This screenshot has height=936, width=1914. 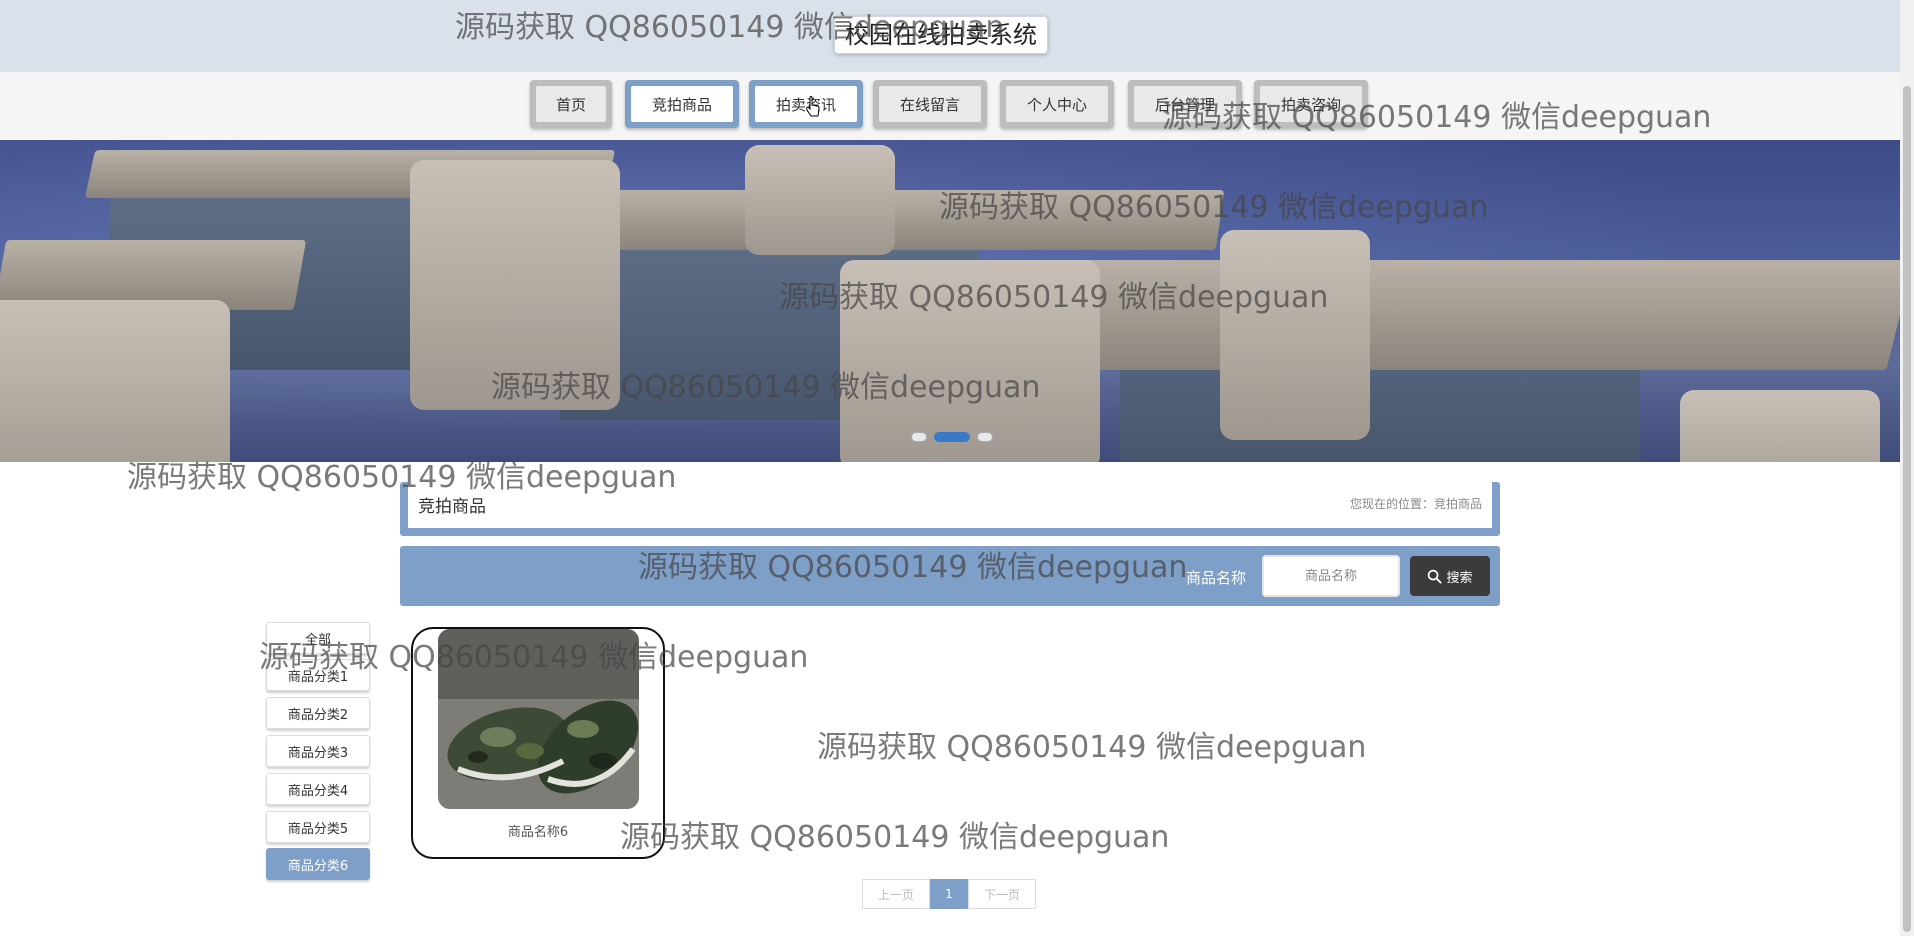 I want to click on nav-item-label: 首页, so click(x=571, y=104).